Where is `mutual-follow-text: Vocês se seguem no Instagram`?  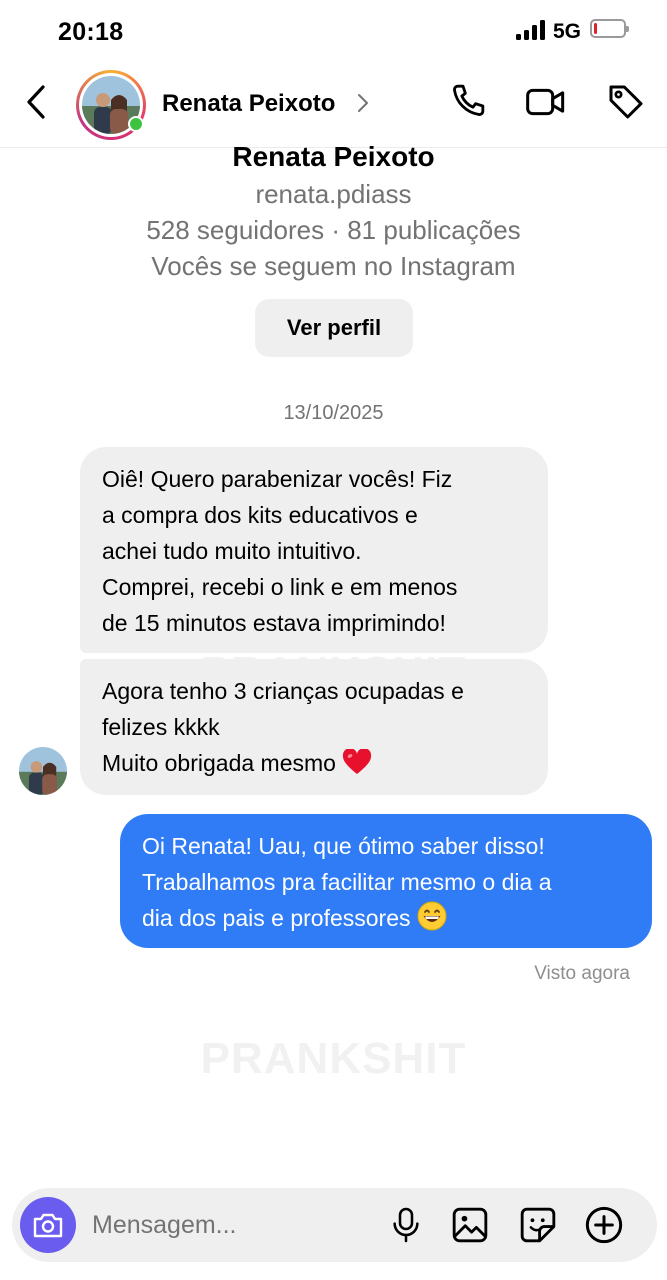 mutual-follow-text: Vocês se seguem no Instagram is located at coordinates (333, 266).